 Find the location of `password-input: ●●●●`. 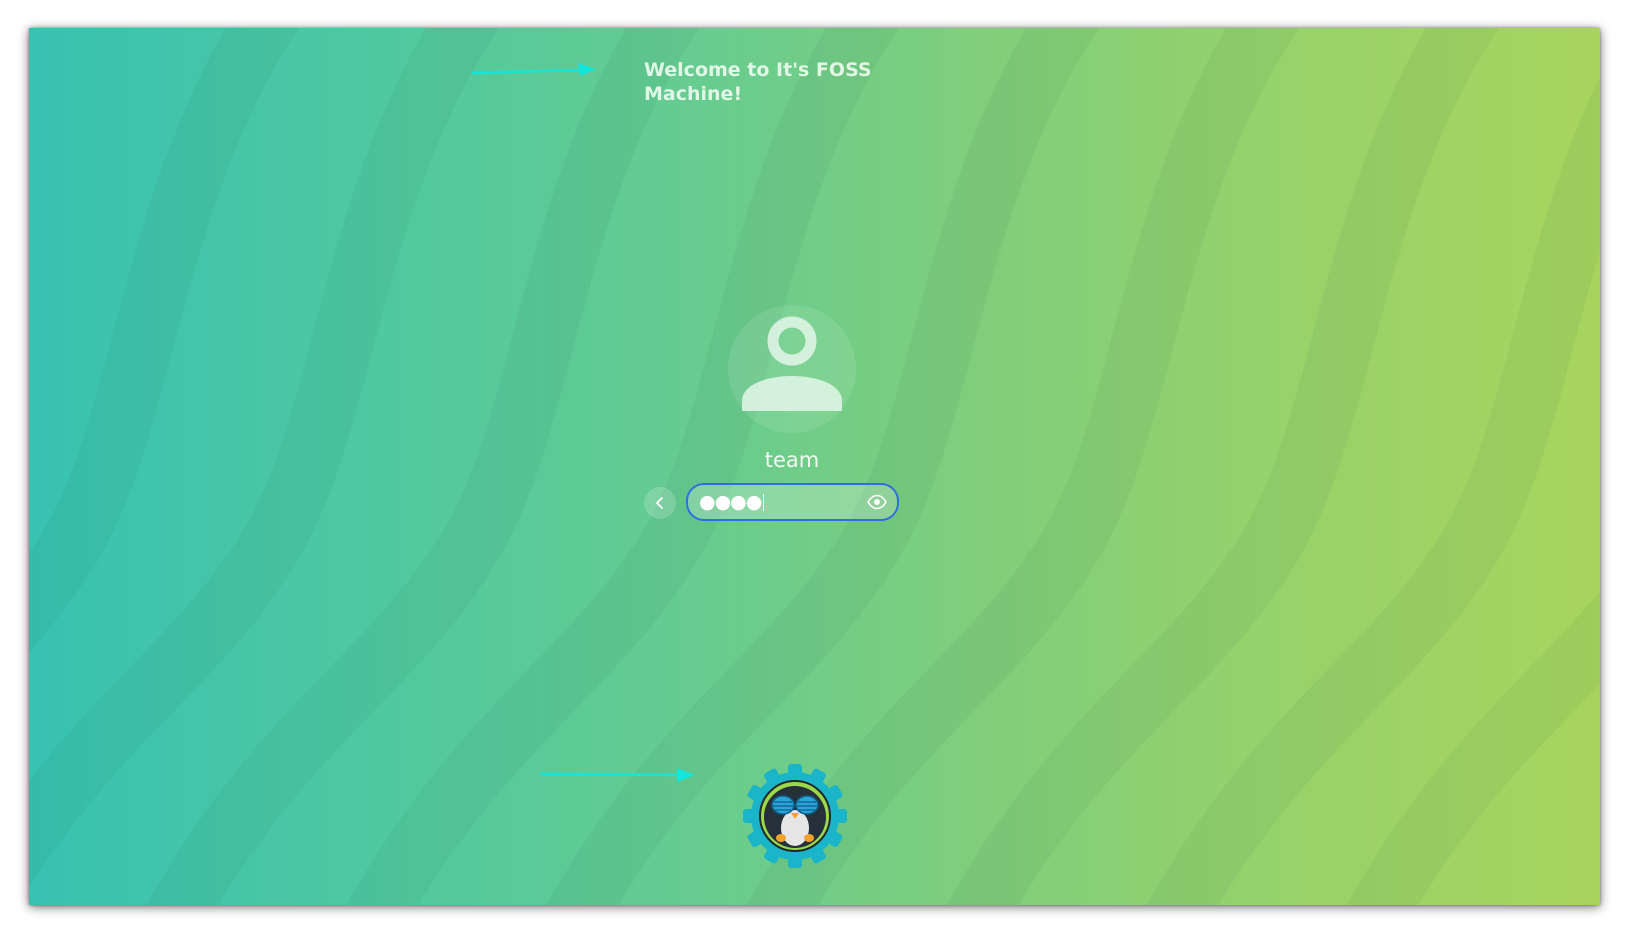

password-input: ●●●● is located at coordinates (792, 502).